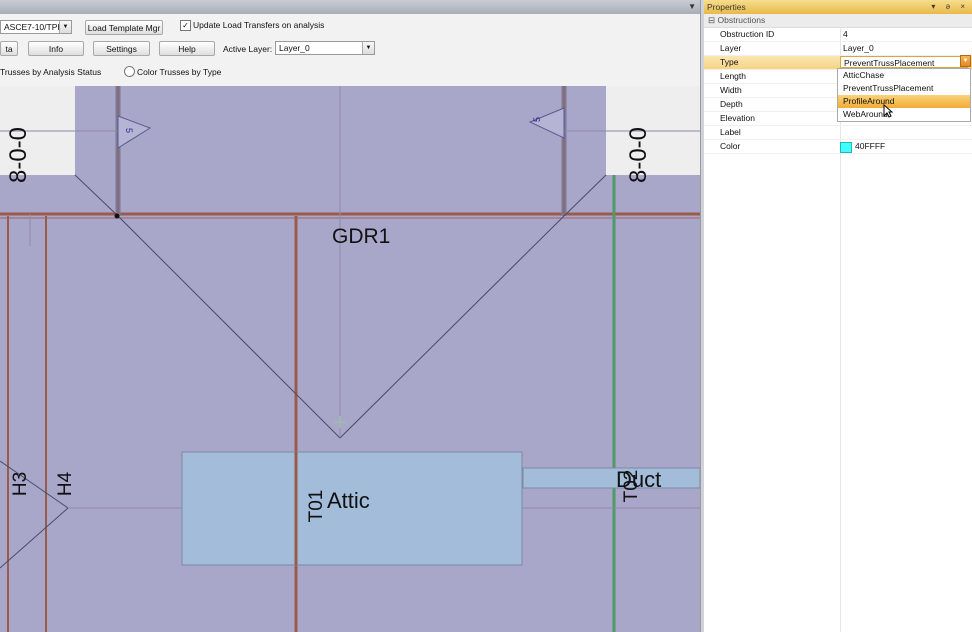 The width and height of the screenshot is (972, 632). What do you see at coordinates (870, 146) in the screenshot?
I see `property-value: 40FFFF` at bounding box center [870, 146].